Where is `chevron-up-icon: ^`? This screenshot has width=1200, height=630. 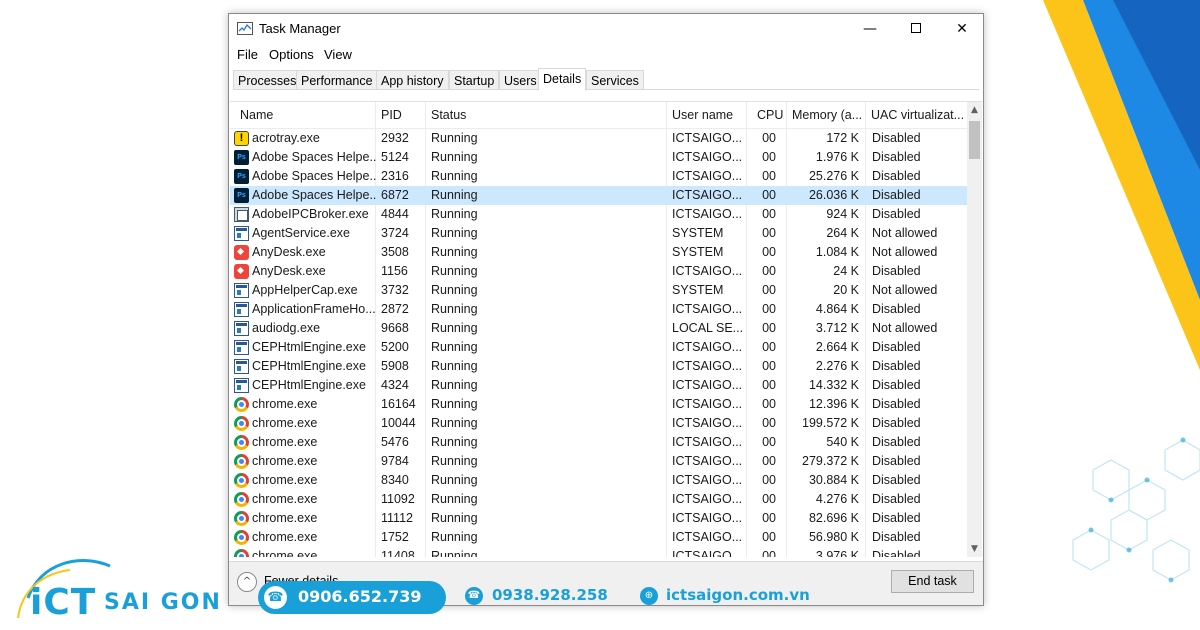
chevron-up-icon: ^ is located at coordinates (247, 582).